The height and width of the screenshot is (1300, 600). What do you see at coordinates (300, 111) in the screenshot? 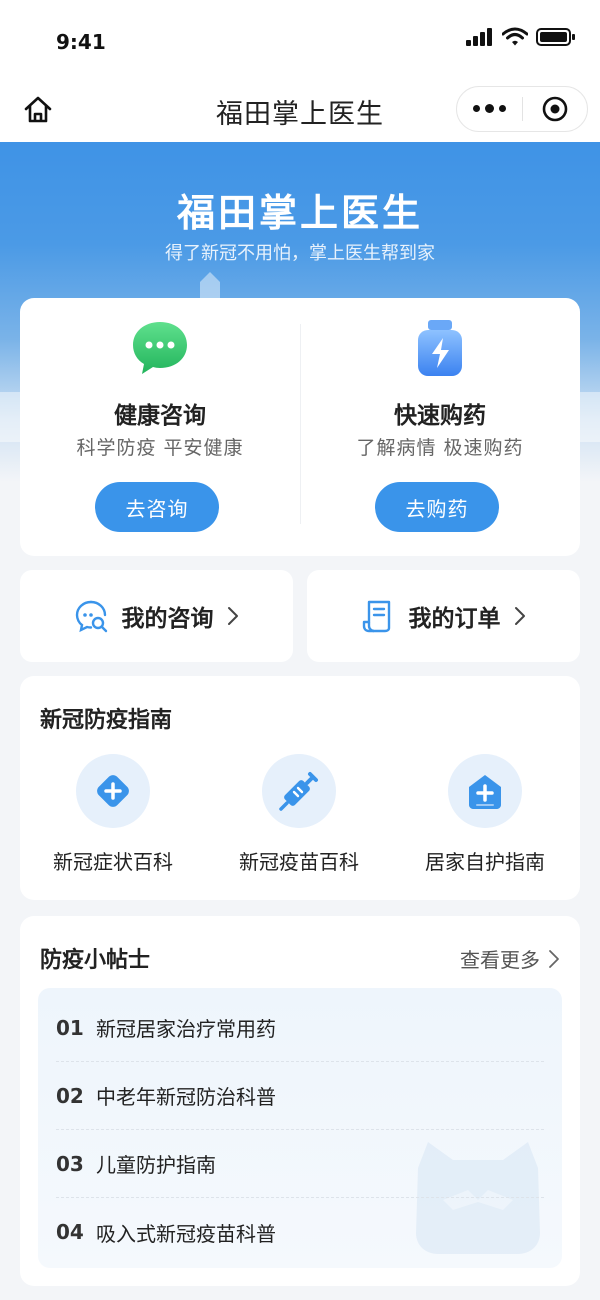
I see `nav-bar: 福田掌上医生` at bounding box center [300, 111].